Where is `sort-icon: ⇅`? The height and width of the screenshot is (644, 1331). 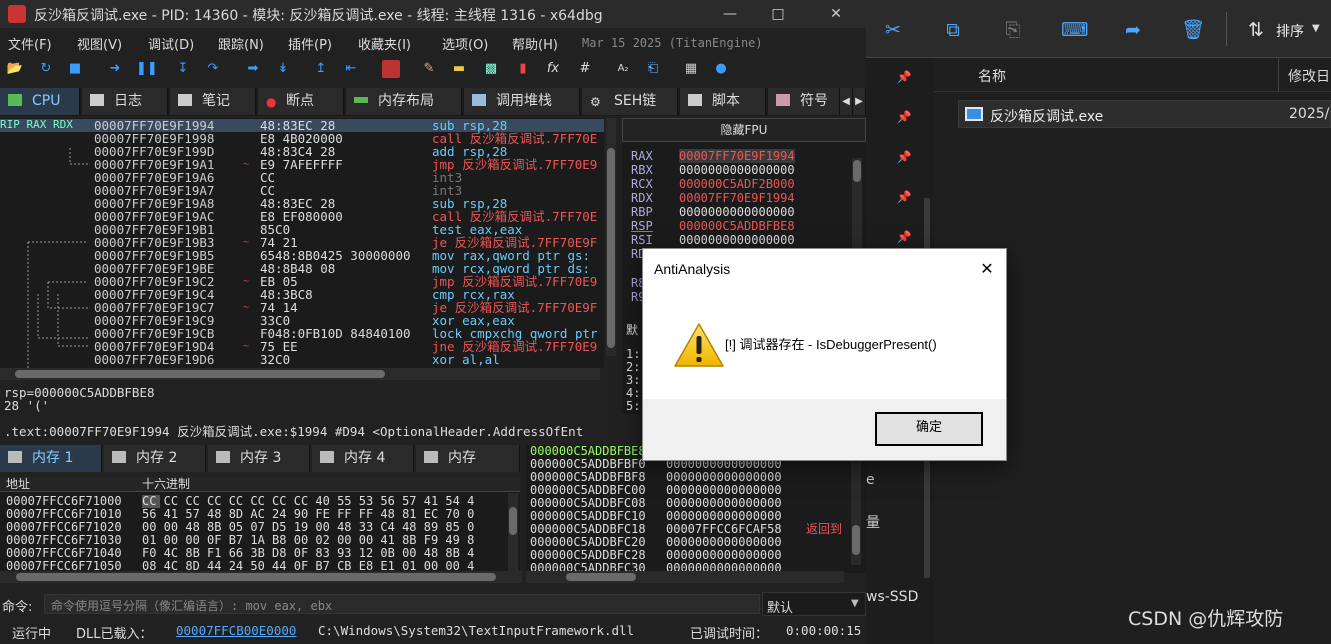 sort-icon: ⇅ is located at coordinates (1256, 30).